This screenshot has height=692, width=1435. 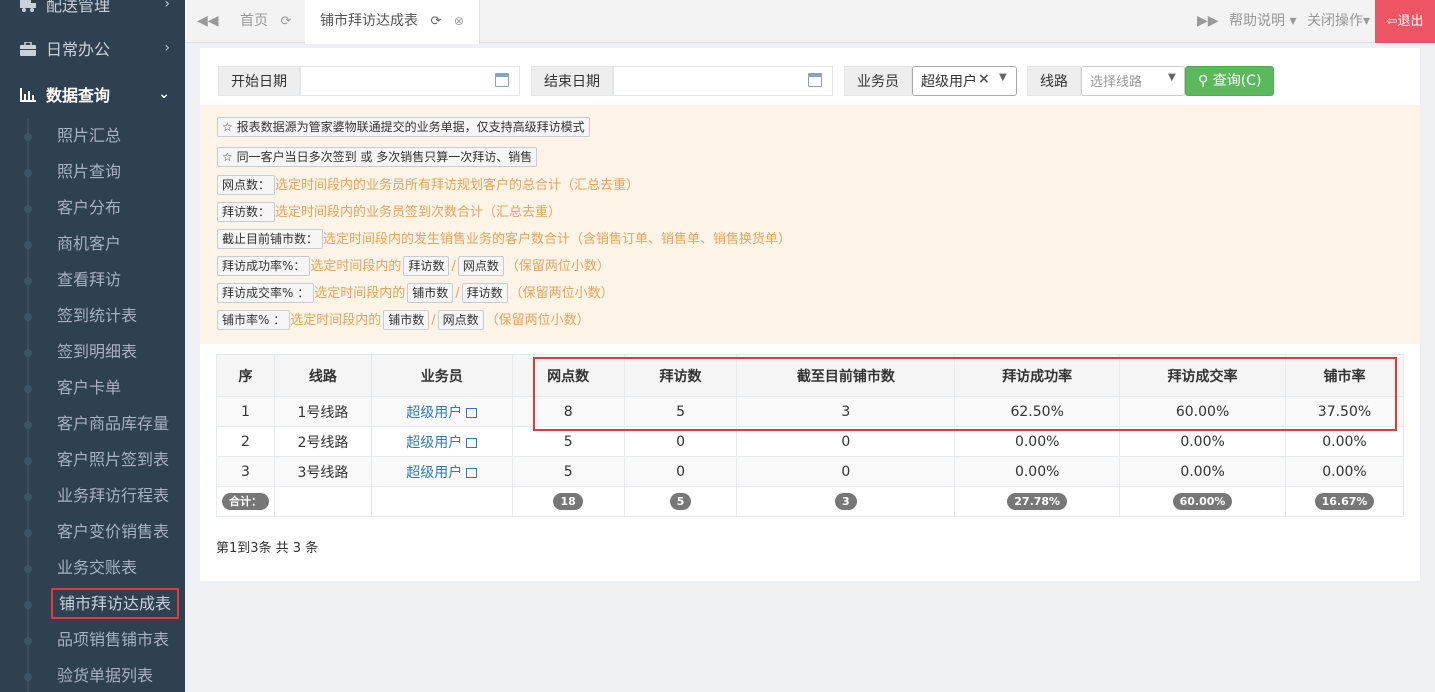 What do you see at coordinates (1405, 21) in the screenshot?
I see `logout-button: ⇦退出` at bounding box center [1405, 21].